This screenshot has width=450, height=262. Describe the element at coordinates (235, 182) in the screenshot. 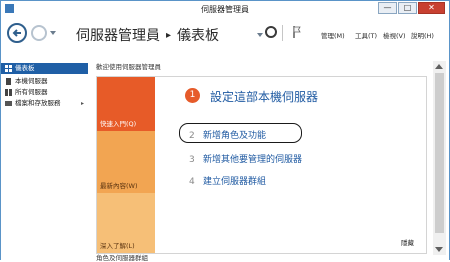

I see `step-text: 建立伺服器群組` at that location.